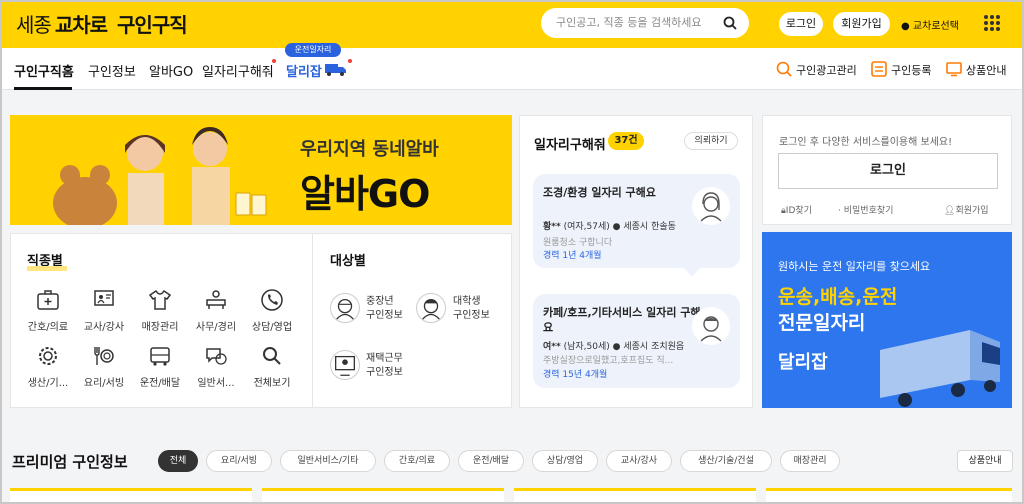 The width and height of the screenshot is (1024, 504). Describe the element at coordinates (599, 192) in the screenshot. I see `card-title: 조경/환경 일자리 구해요` at that location.